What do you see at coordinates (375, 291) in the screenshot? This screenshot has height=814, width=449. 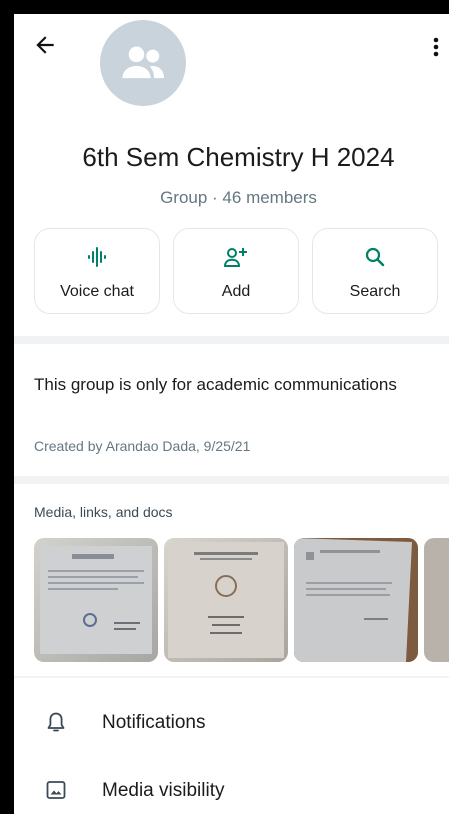 I see `search-label: Search` at bounding box center [375, 291].